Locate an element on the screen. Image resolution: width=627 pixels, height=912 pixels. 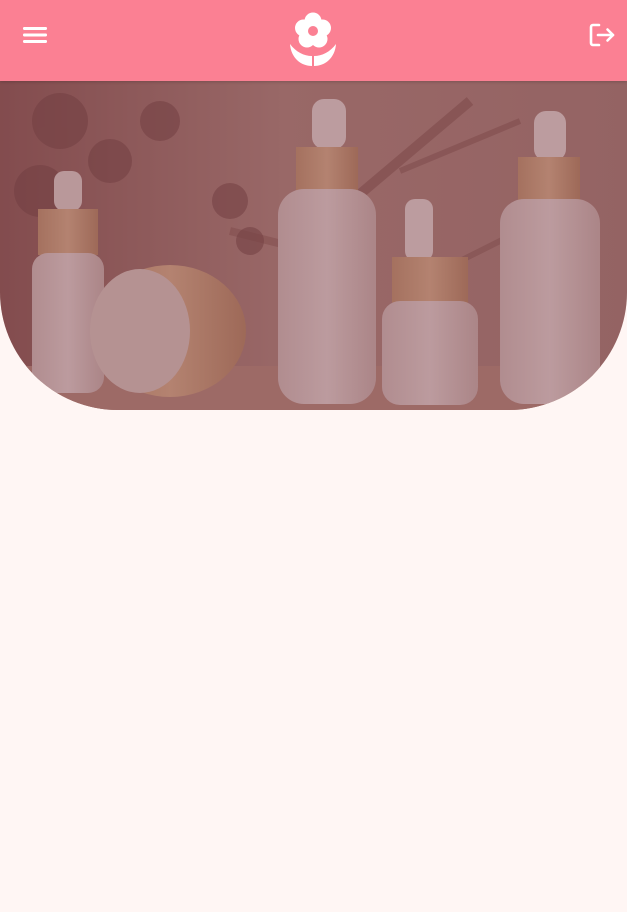
top-app-bar is located at coordinates (313, 40).